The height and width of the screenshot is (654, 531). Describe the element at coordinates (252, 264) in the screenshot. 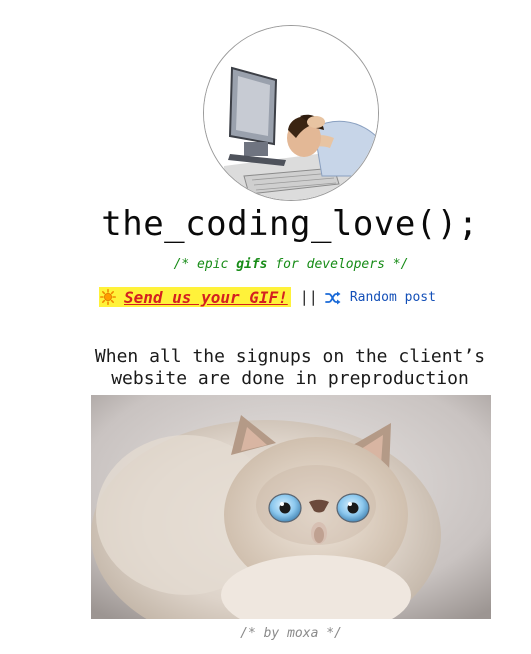

I see `tagline-bold: gifs` at that location.